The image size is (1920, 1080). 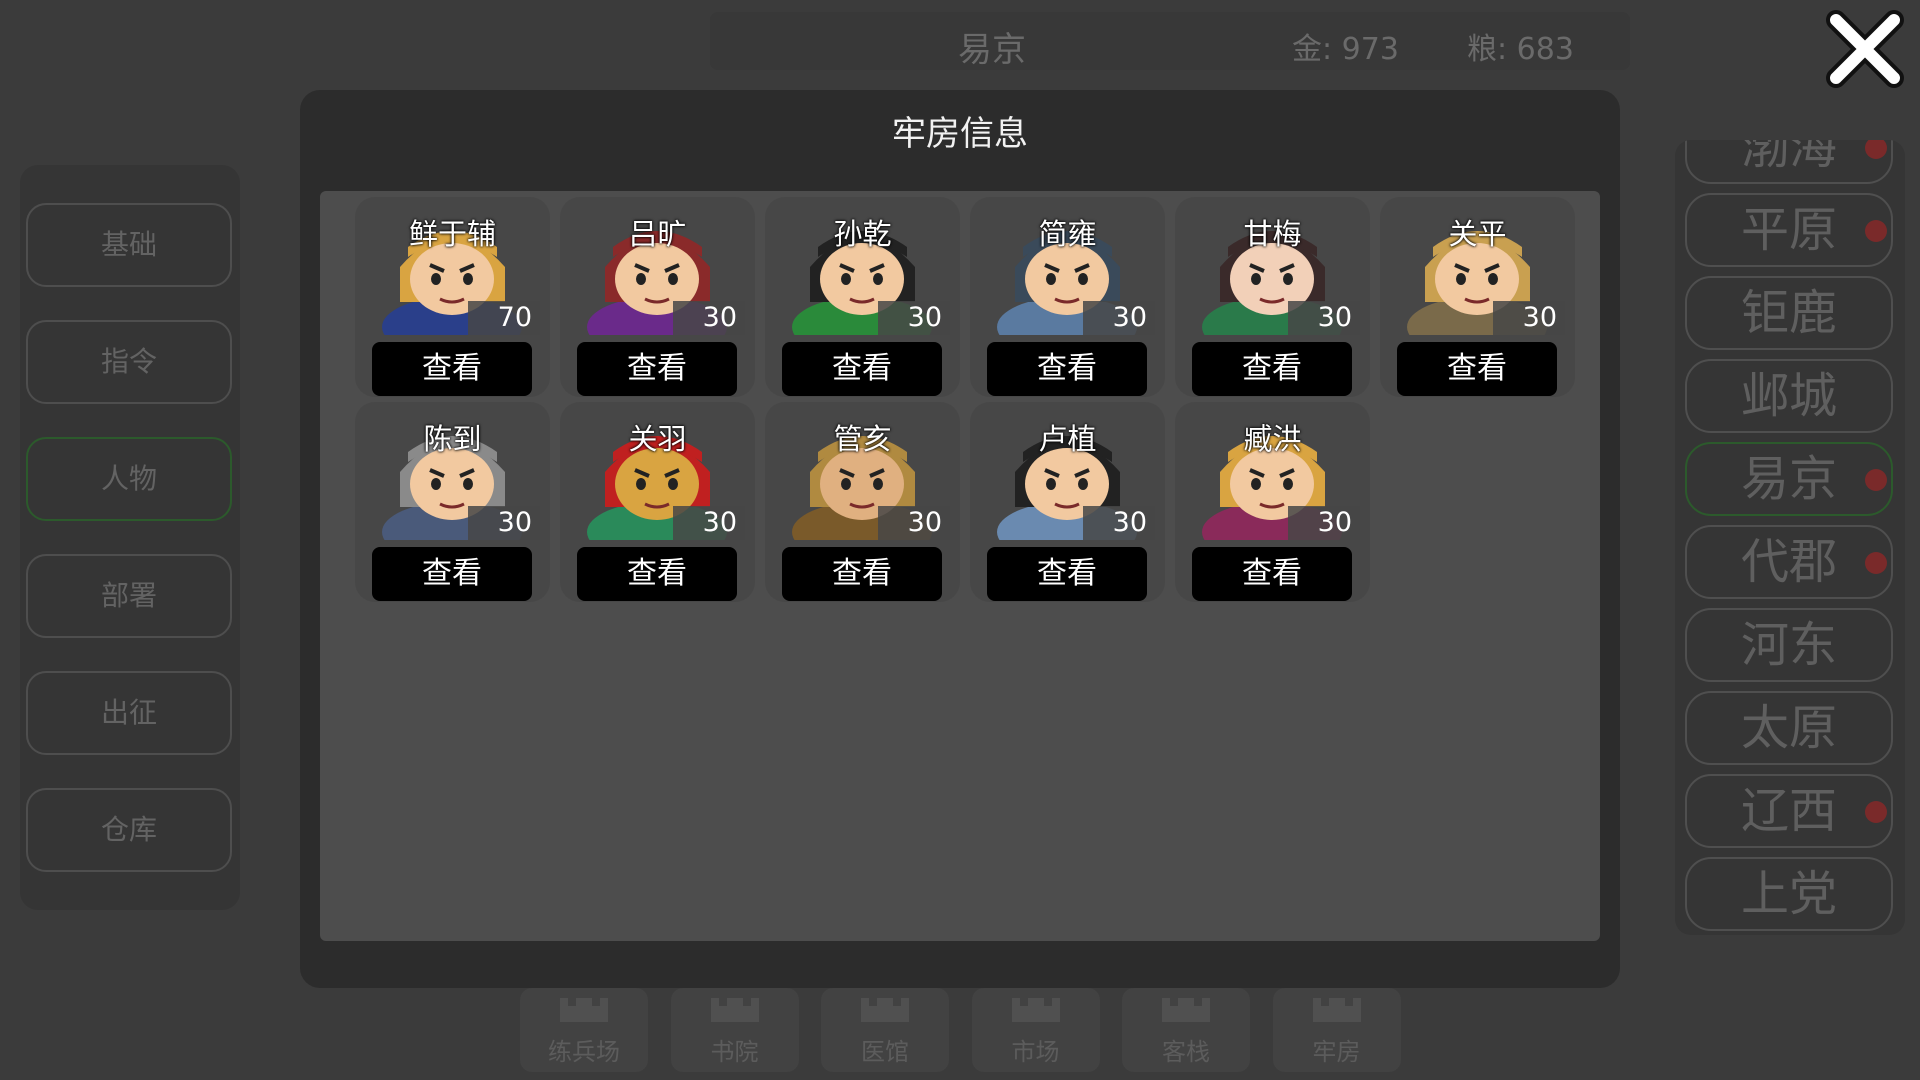 I want to click on city-item: 河东, so click(x=1789, y=645).